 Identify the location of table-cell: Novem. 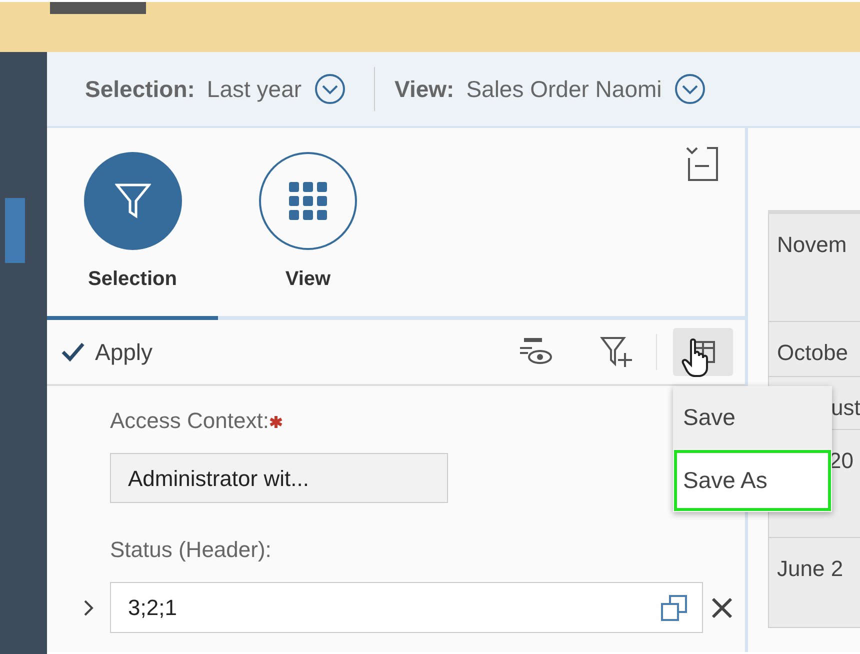
(814, 268).